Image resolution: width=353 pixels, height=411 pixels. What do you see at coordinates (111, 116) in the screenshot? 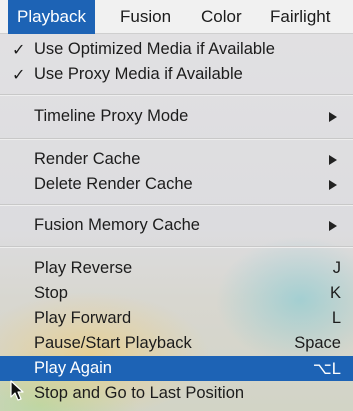
I see `menu-item-label: Timeline Proxy Mode` at bounding box center [111, 116].